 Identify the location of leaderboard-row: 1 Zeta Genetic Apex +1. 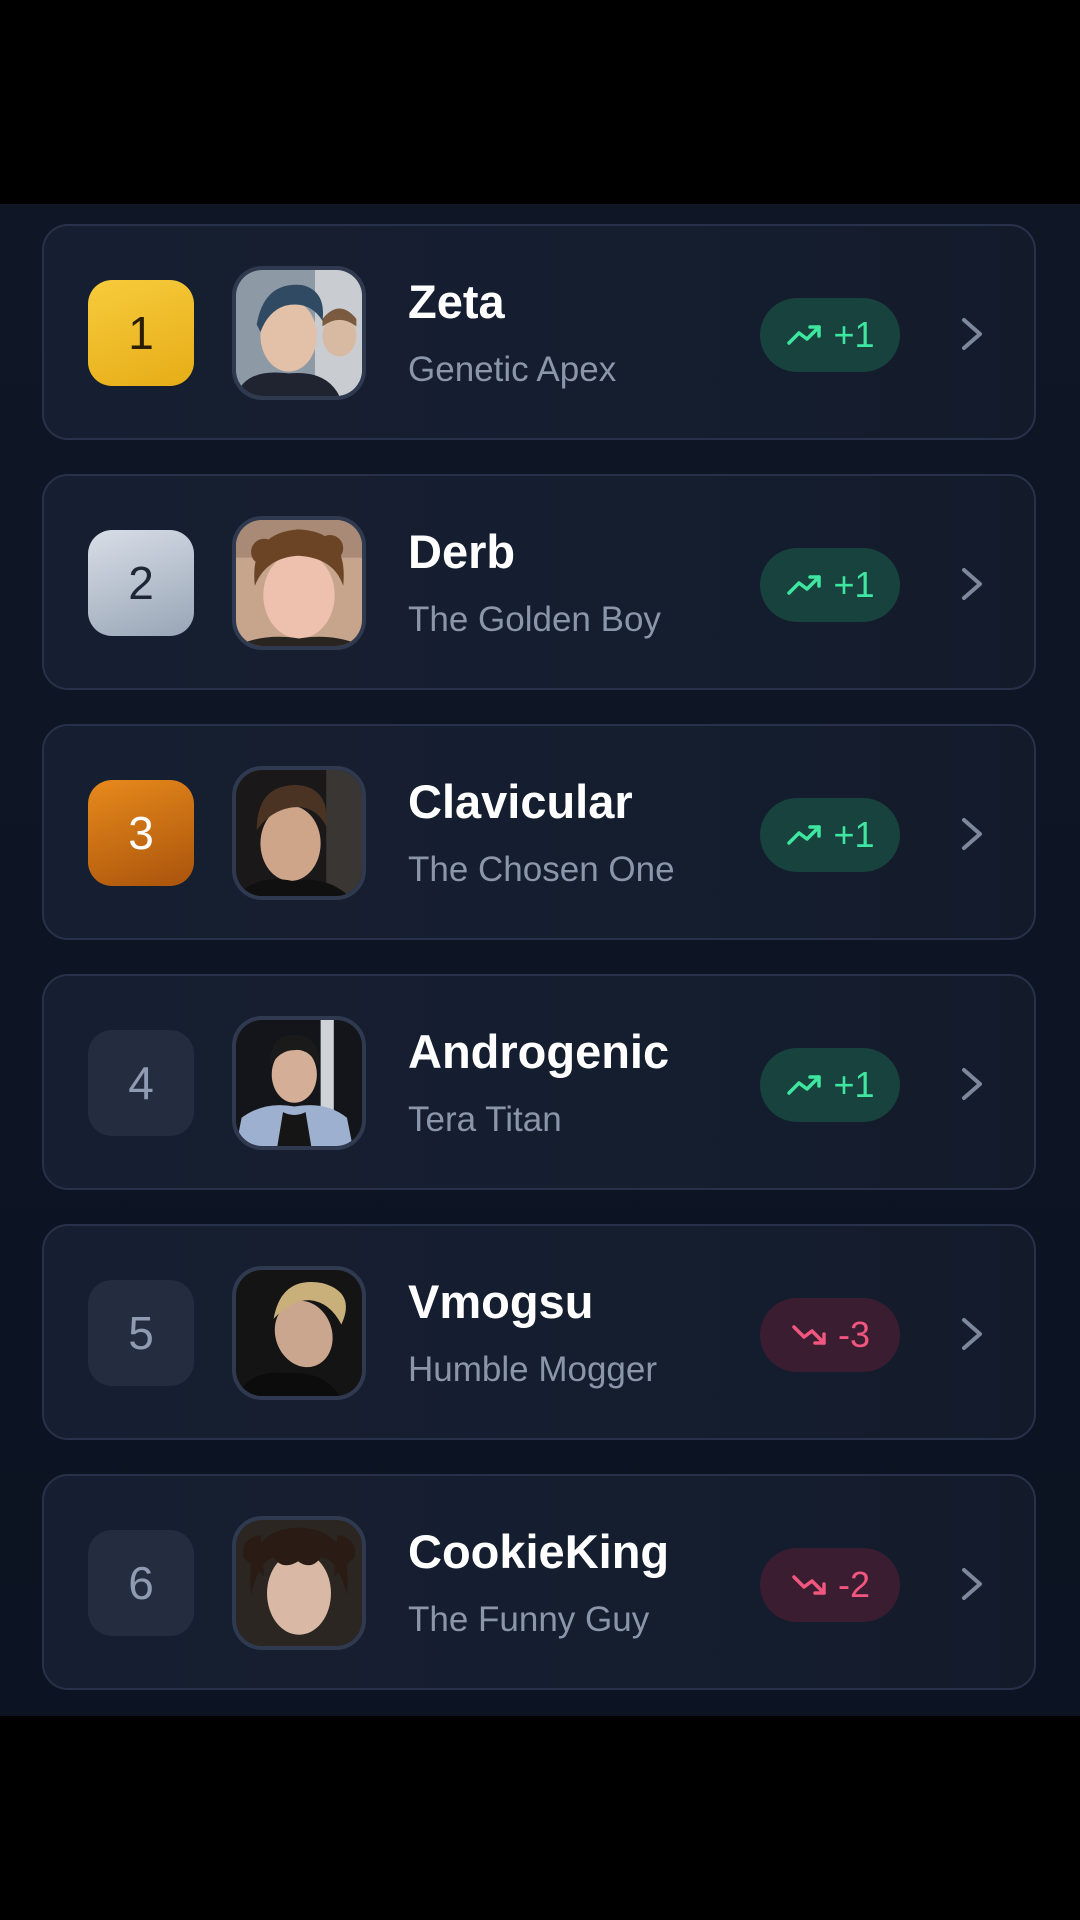
(539, 332).